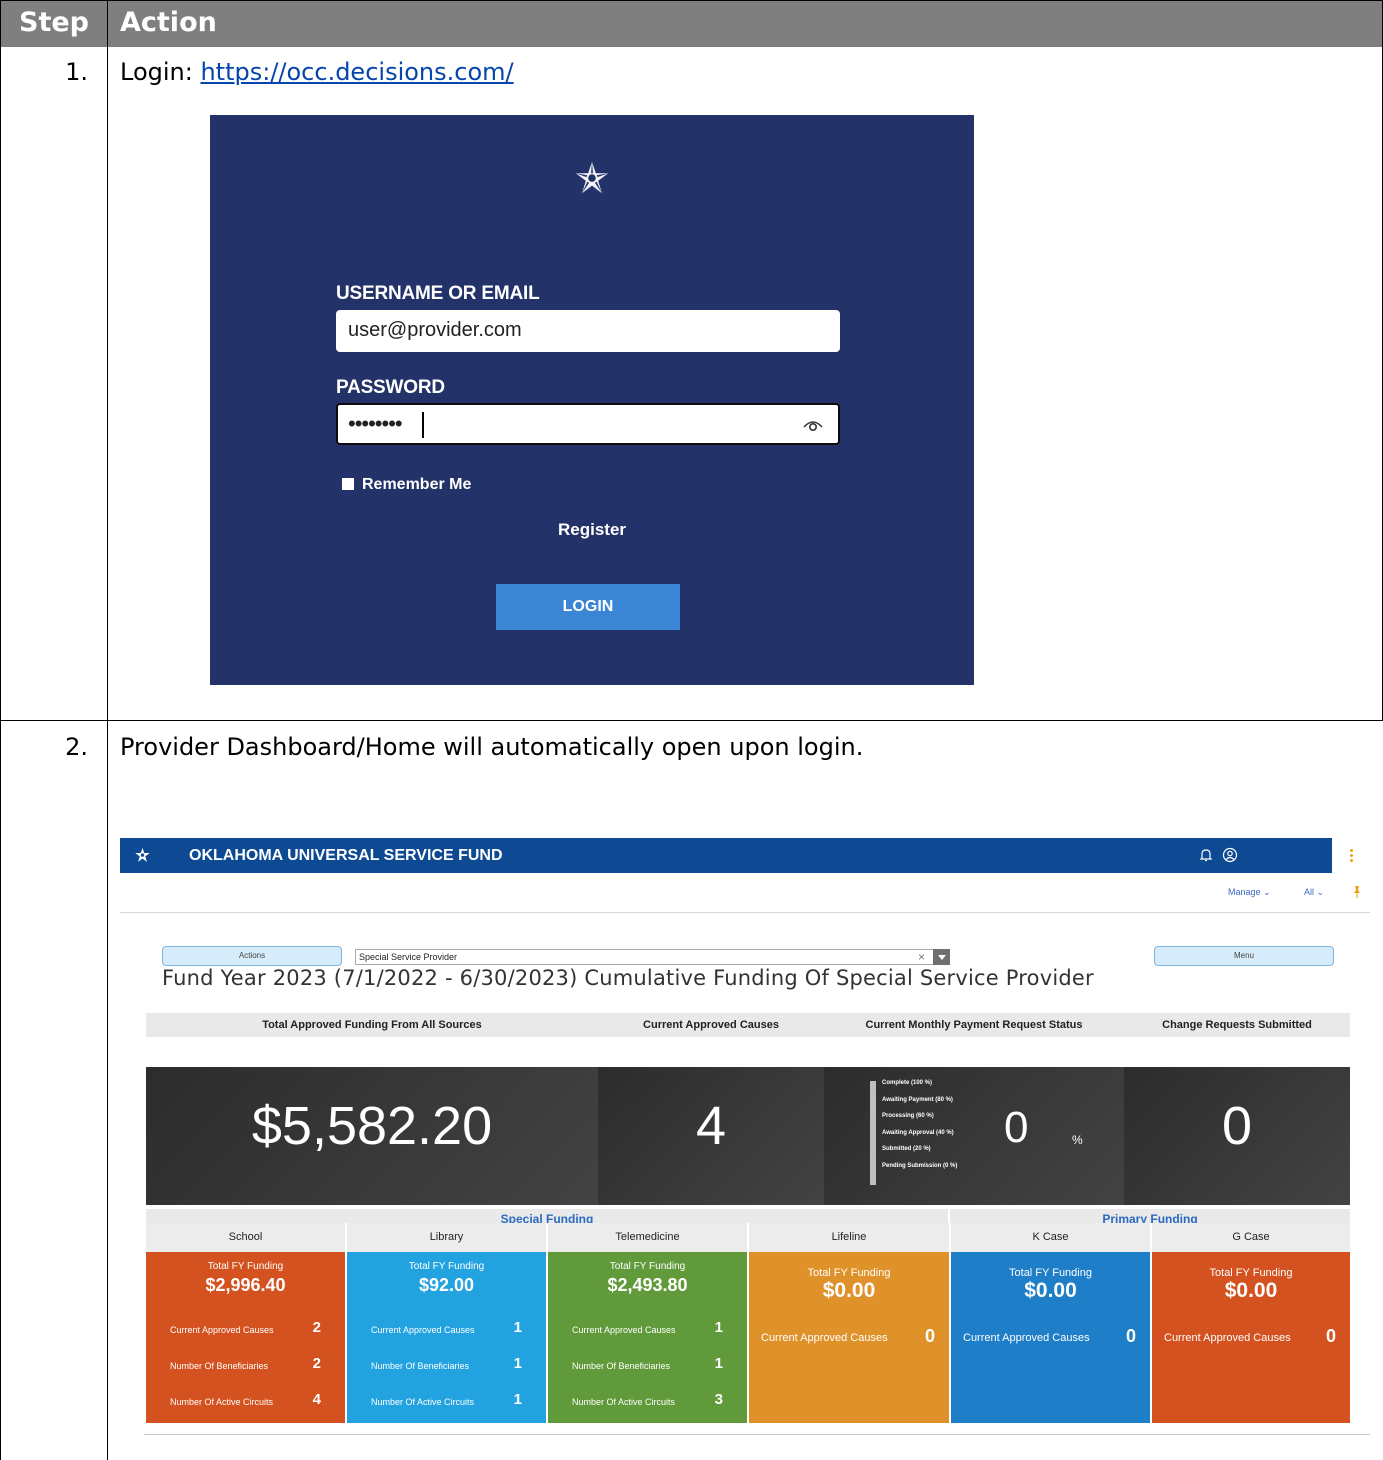 The height and width of the screenshot is (1460, 1383). I want to click on register-link: Register, so click(592, 530).